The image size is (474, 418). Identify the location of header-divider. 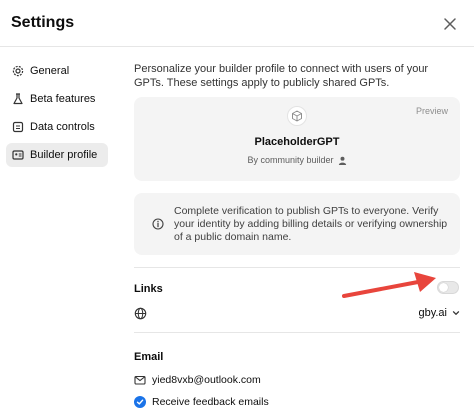
(237, 46).